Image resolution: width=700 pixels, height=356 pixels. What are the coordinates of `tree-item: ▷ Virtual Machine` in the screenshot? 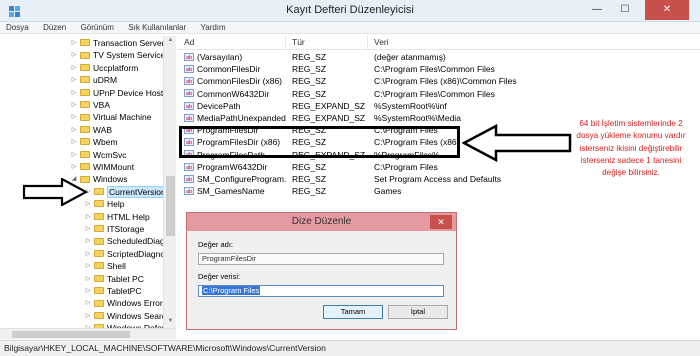 It's located at (111, 117).